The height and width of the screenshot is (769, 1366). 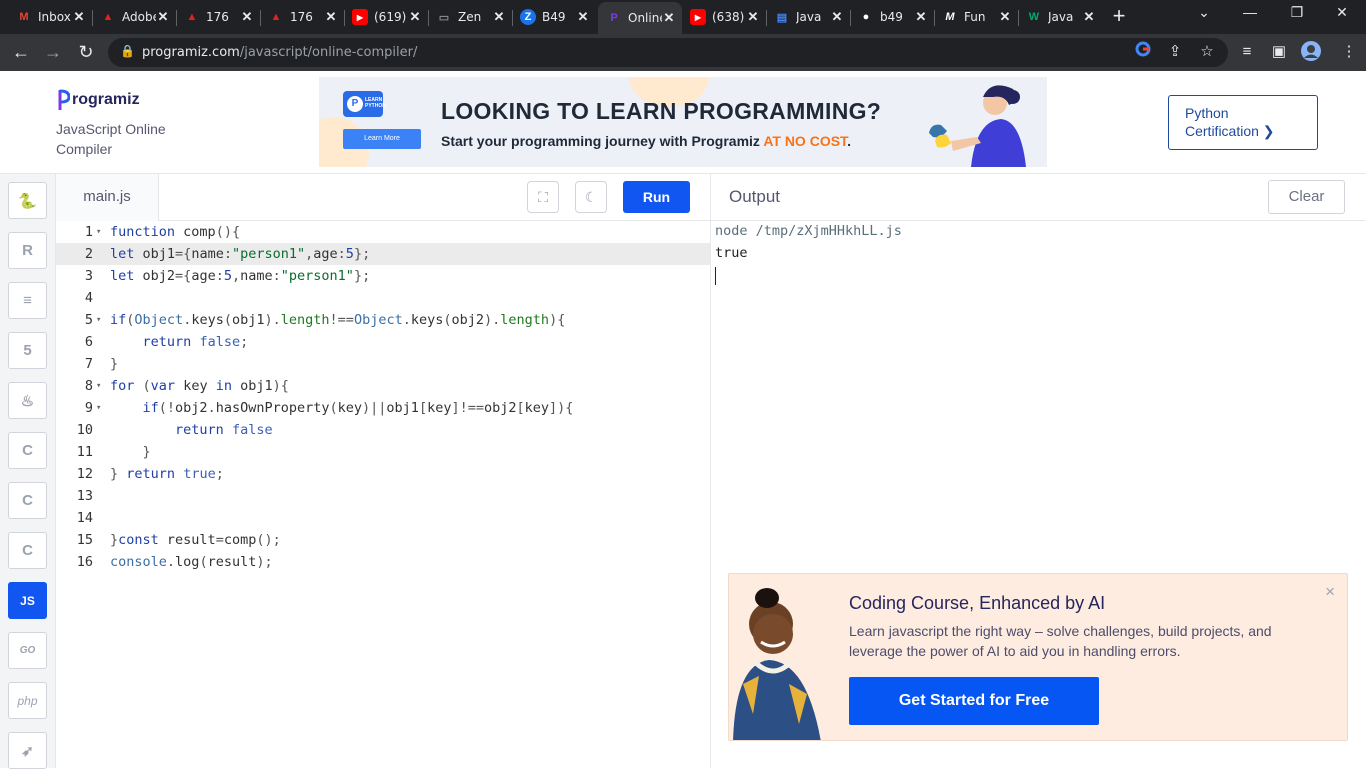 I want to click on go-icon: GO, so click(x=27, y=650).